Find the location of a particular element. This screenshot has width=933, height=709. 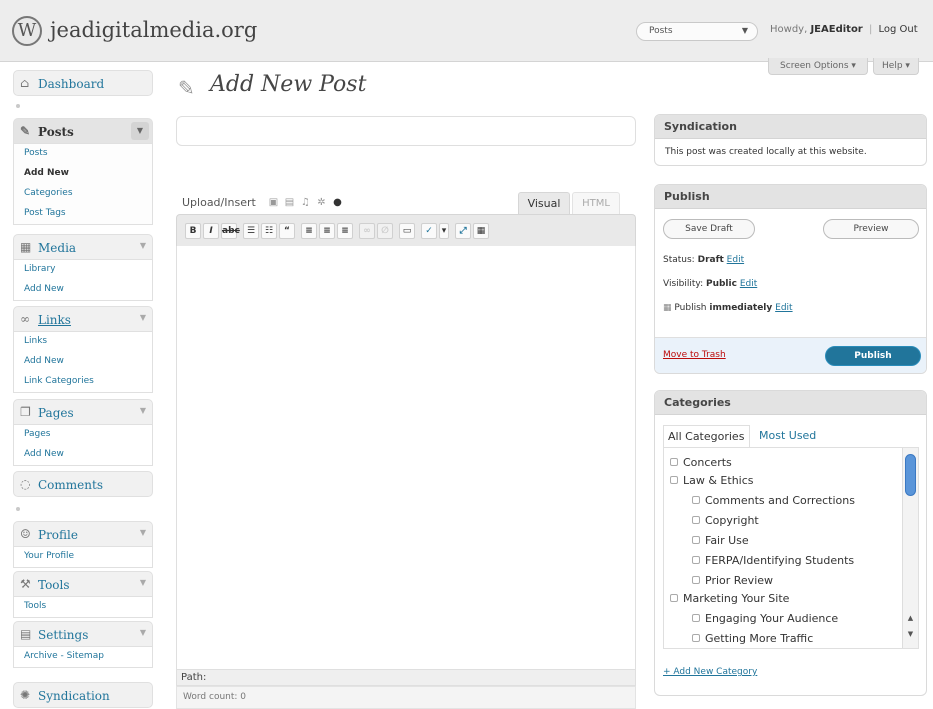

strikethrough-button: abc is located at coordinates (230, 231).